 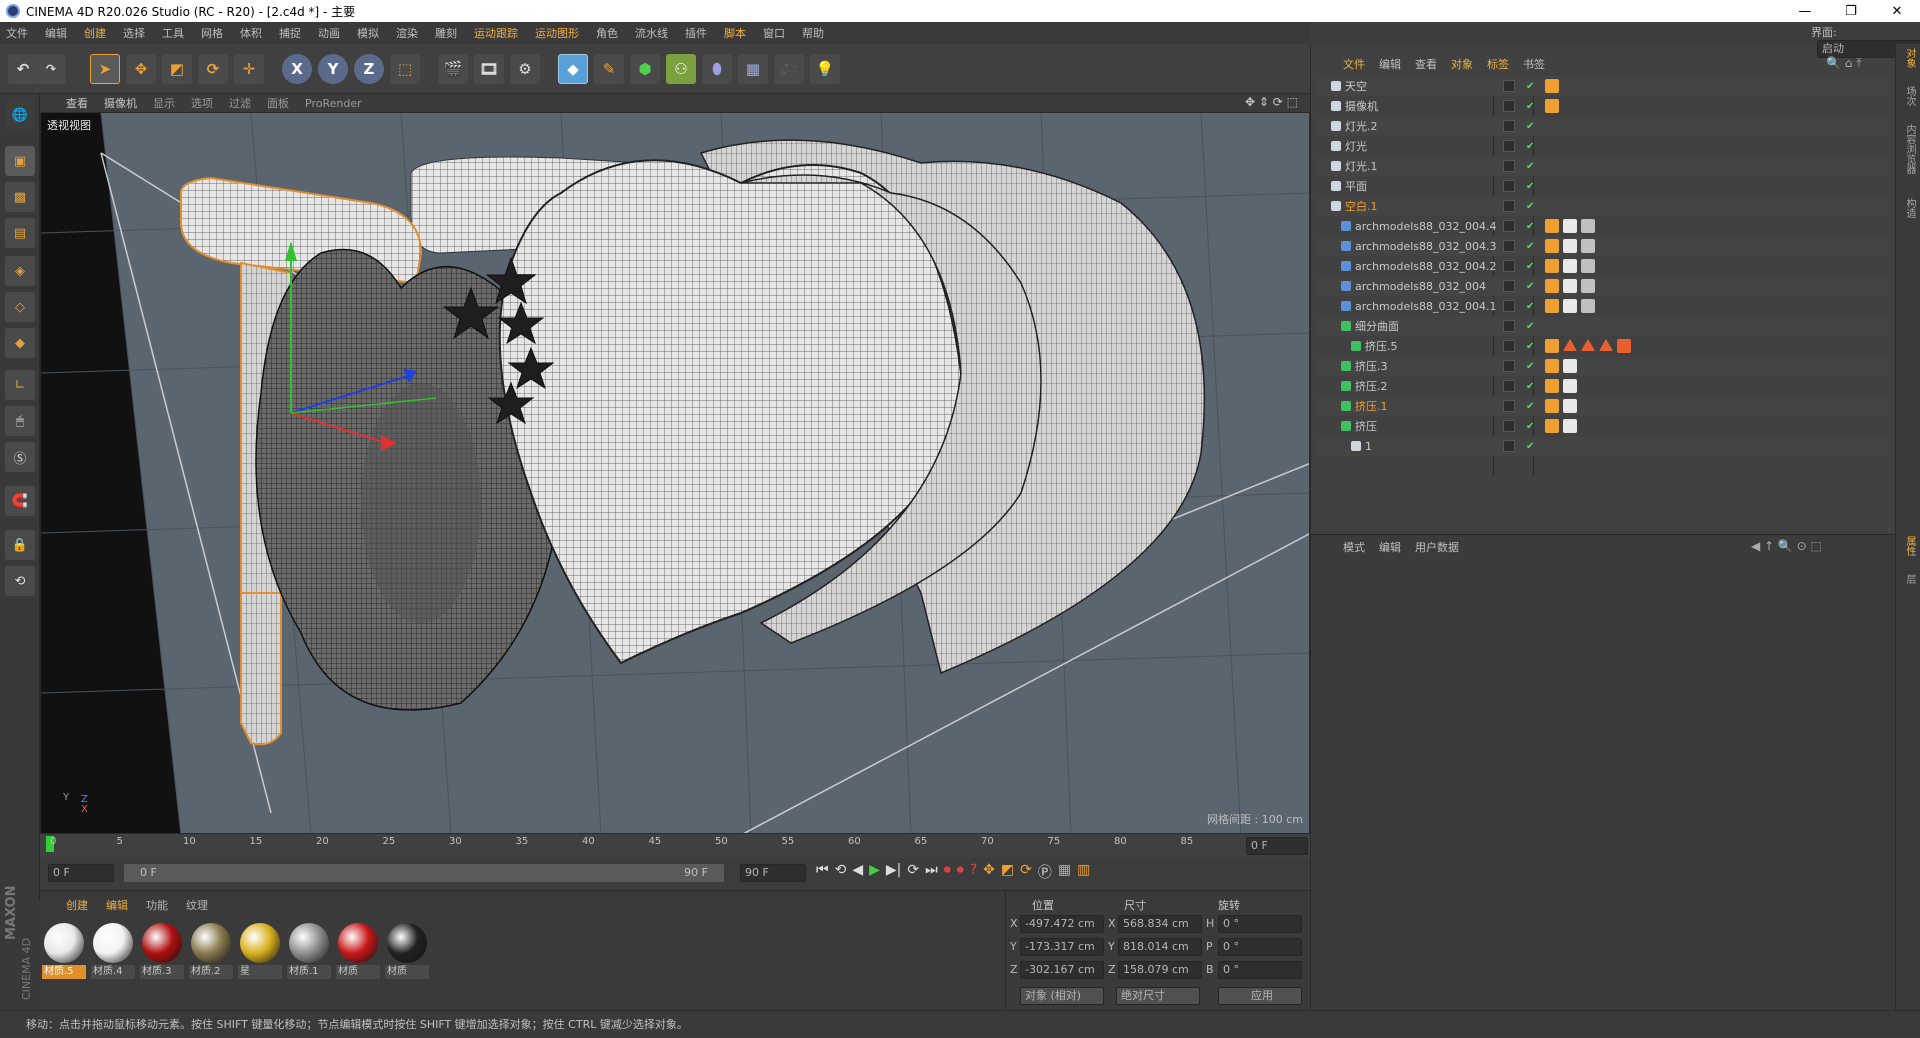 What do you see at coordinates (134, 33) in the screenshot?
I see `menu-item: 选择` at bounding box center [134, 33].